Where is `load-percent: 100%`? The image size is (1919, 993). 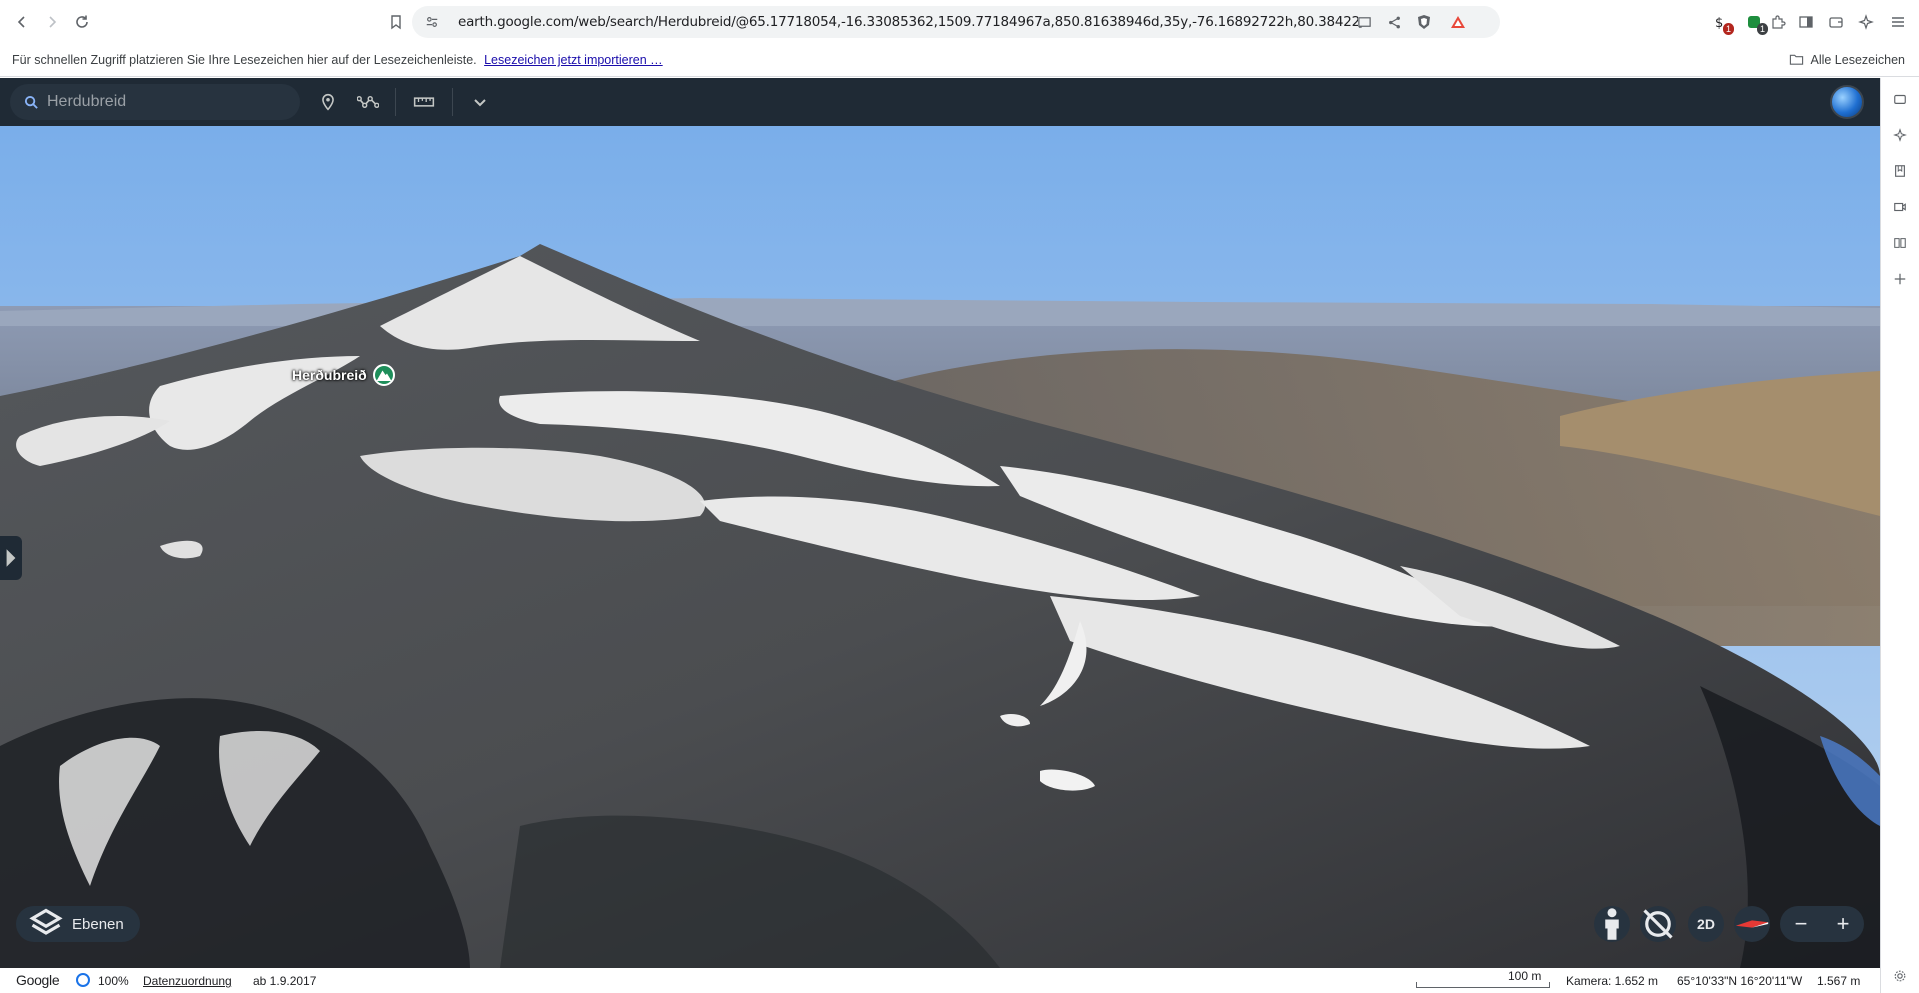 load-percent: 100% is located at coordinates (113, 981).